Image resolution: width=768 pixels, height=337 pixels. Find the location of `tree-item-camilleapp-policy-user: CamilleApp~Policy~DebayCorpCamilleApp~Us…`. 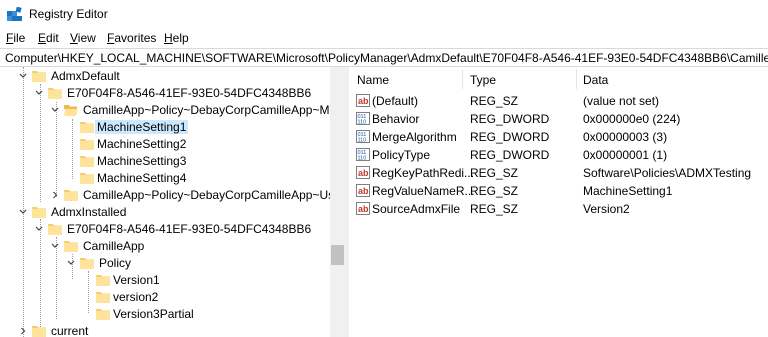

tree-item-camilleapp-policy-user: CamilleApp~Policy~DebayCorpCamilleApp~Us… is located at coordinates (172, 195).